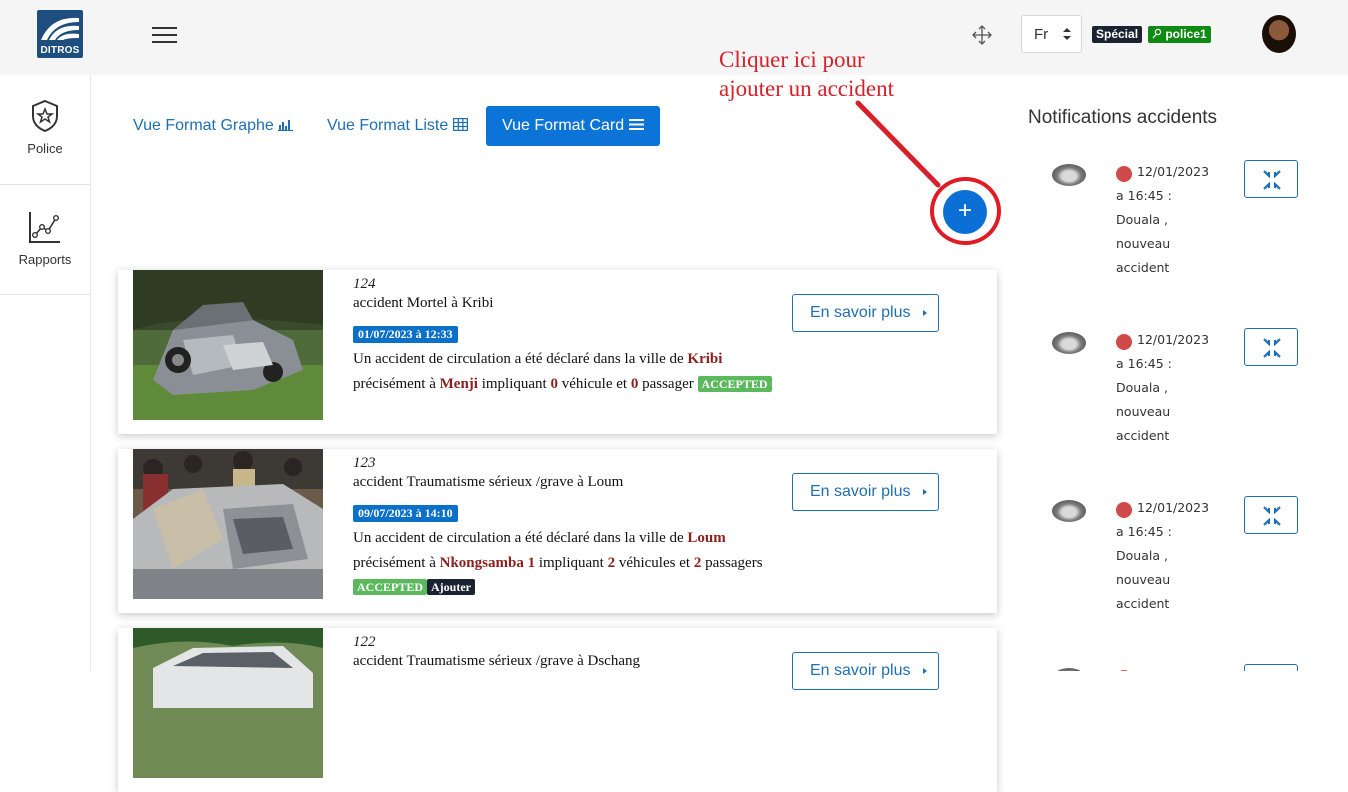 This screenshot has height=792, width=1348. I want to click on add-badge: Ajouter, so click(451, 587).